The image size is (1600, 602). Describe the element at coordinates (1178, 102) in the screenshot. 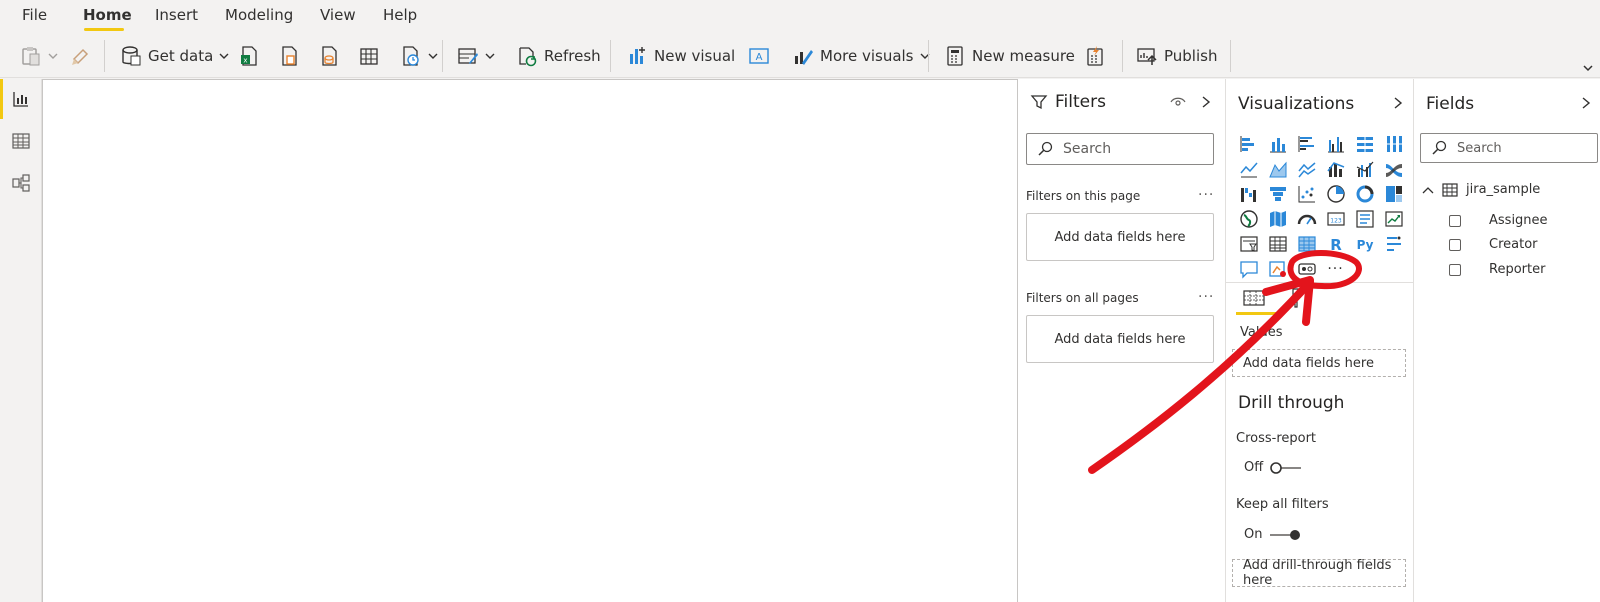

I see `eye-icon` at that location.